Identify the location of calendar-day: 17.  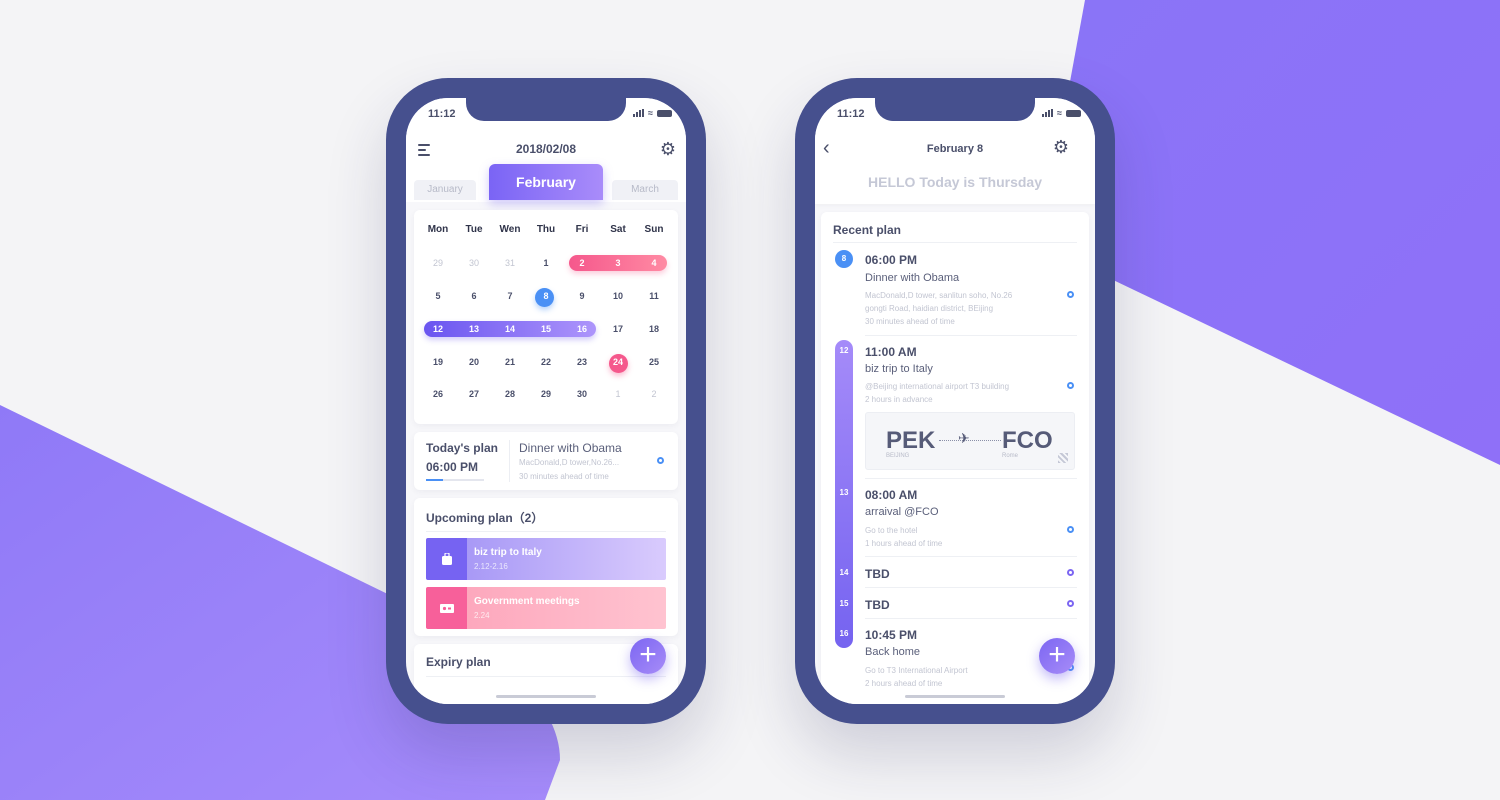
(618, 329).